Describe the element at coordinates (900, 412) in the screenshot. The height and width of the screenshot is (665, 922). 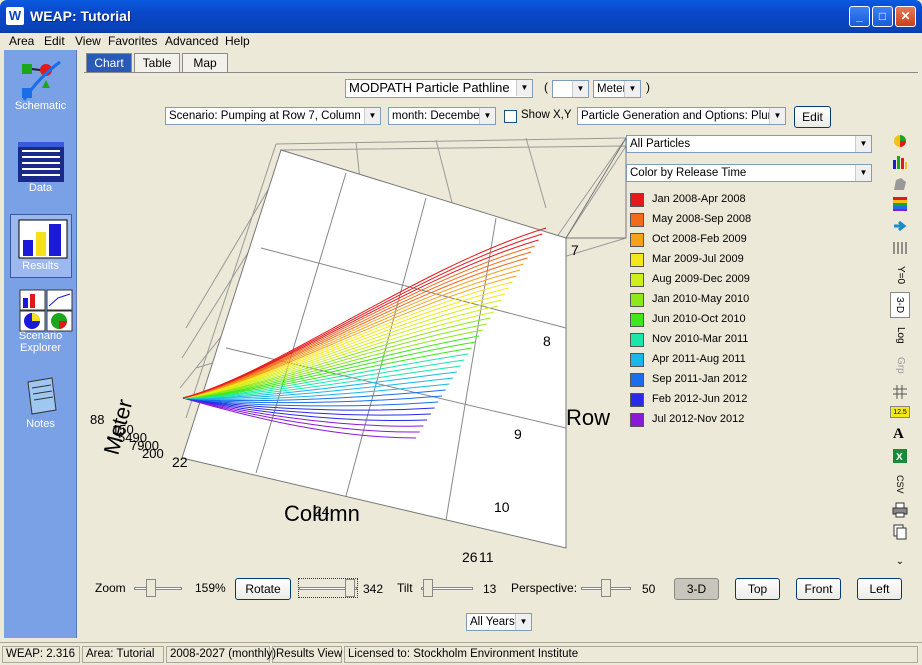
I see `number-format-button: 12.5` at that location.